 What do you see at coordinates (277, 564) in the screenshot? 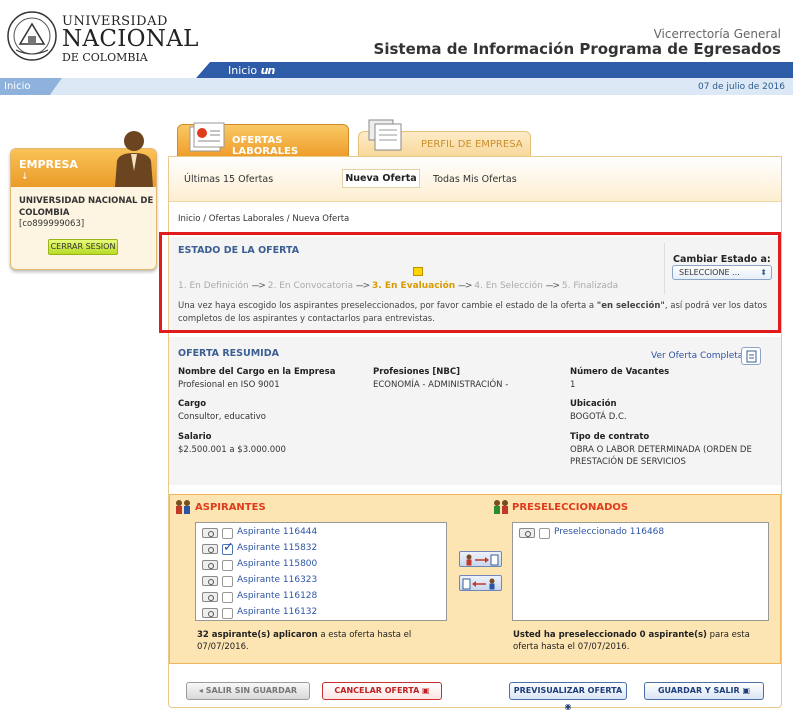
I see `candidate-label: Aspirante 115800` at bounding box center [277, 564].